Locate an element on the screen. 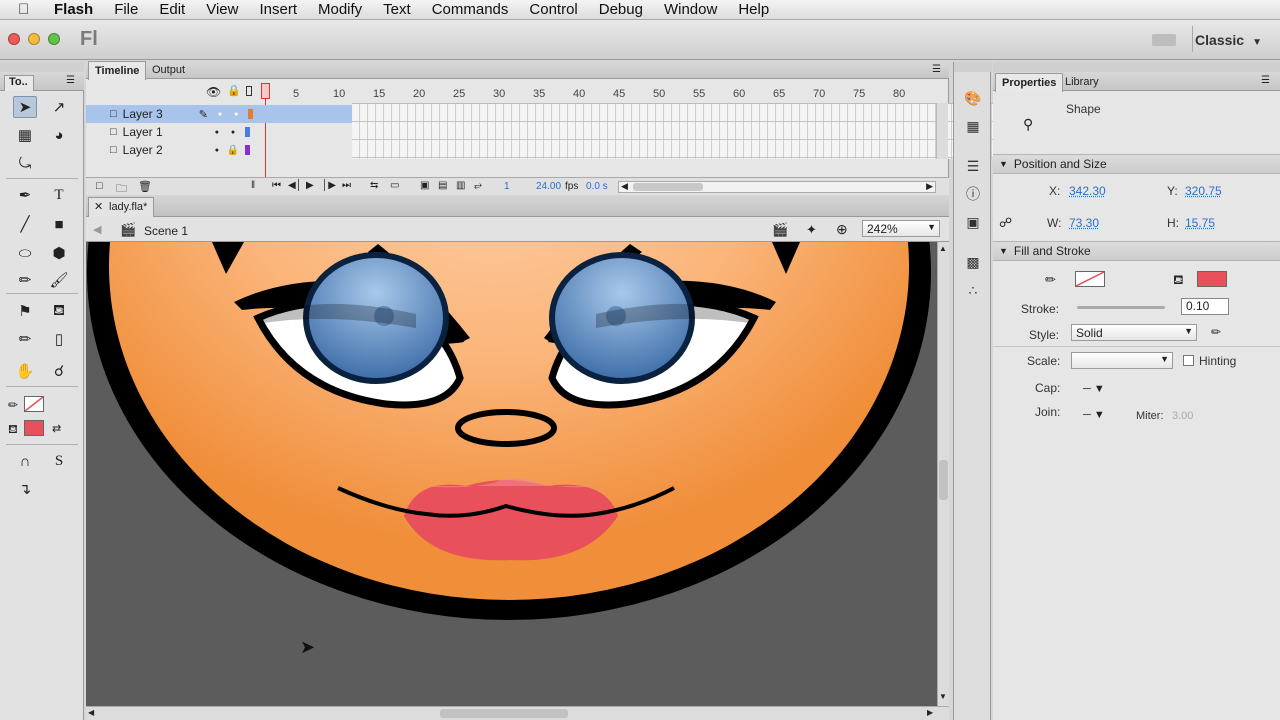 This screenshot has height=720, width=1280. scroll-left-icon: ◀ is located at coordinates (624, 186).